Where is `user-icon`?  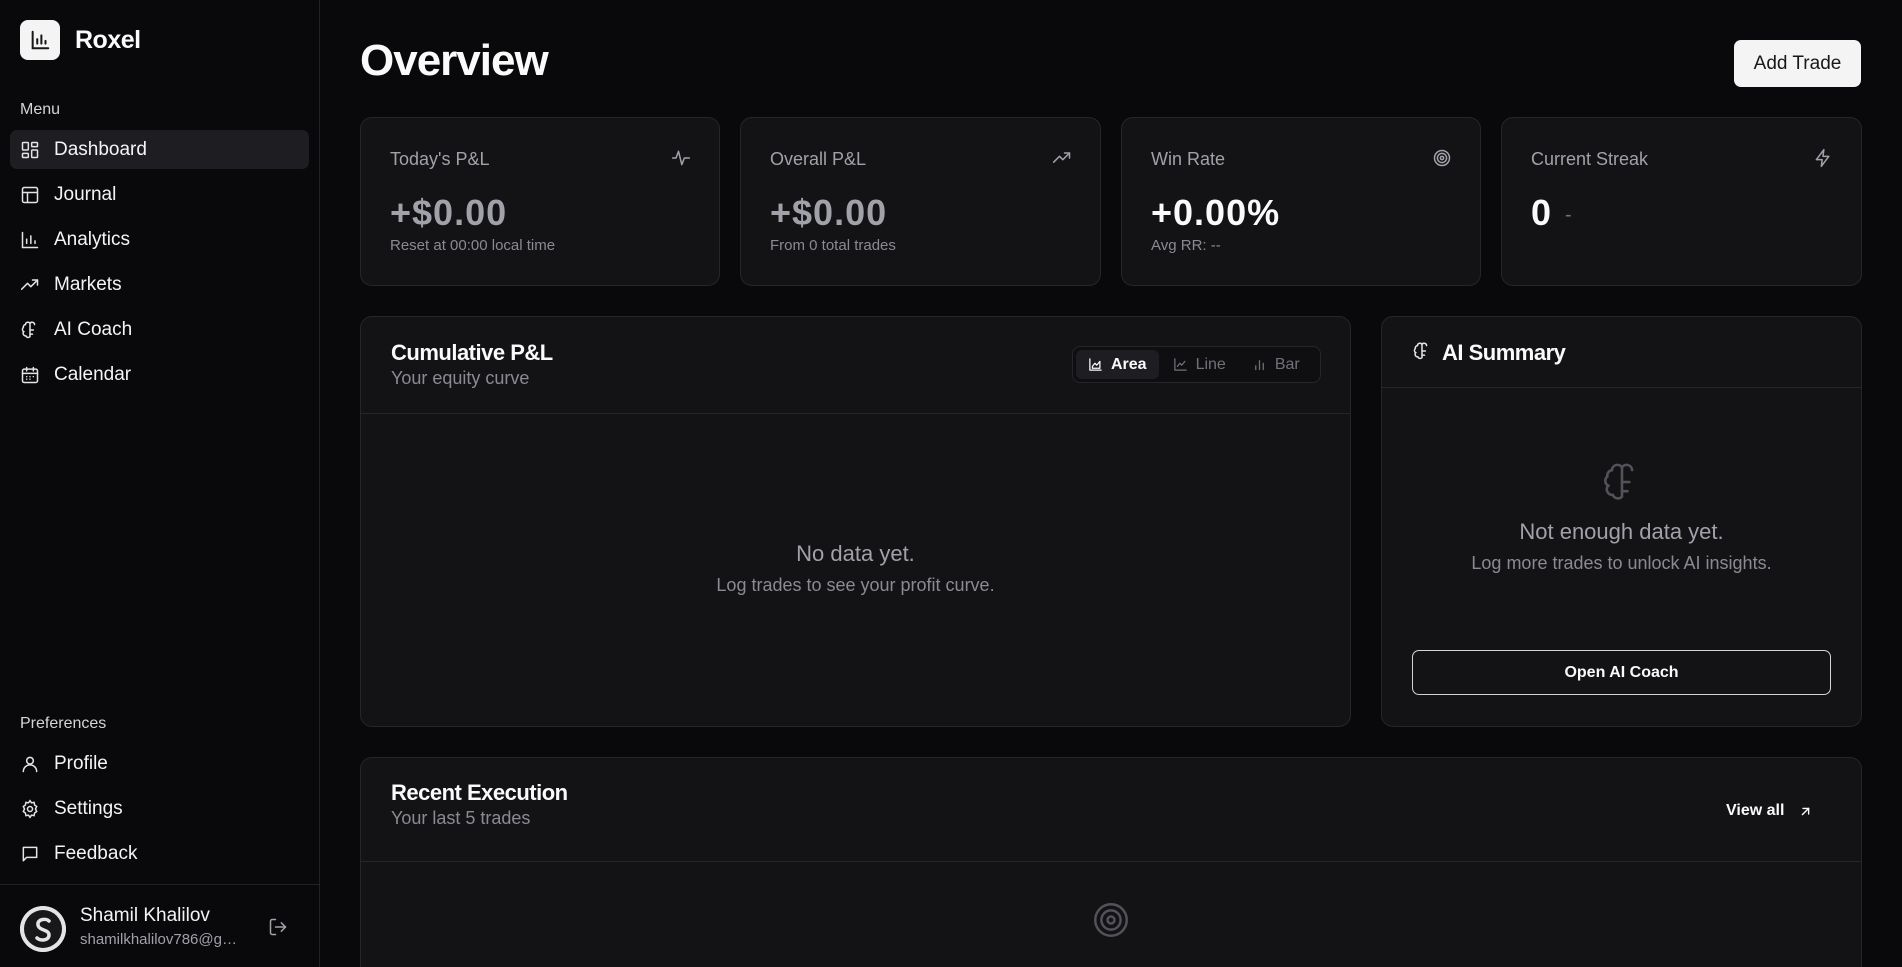
user-icon is located at coordinates (30, 764).